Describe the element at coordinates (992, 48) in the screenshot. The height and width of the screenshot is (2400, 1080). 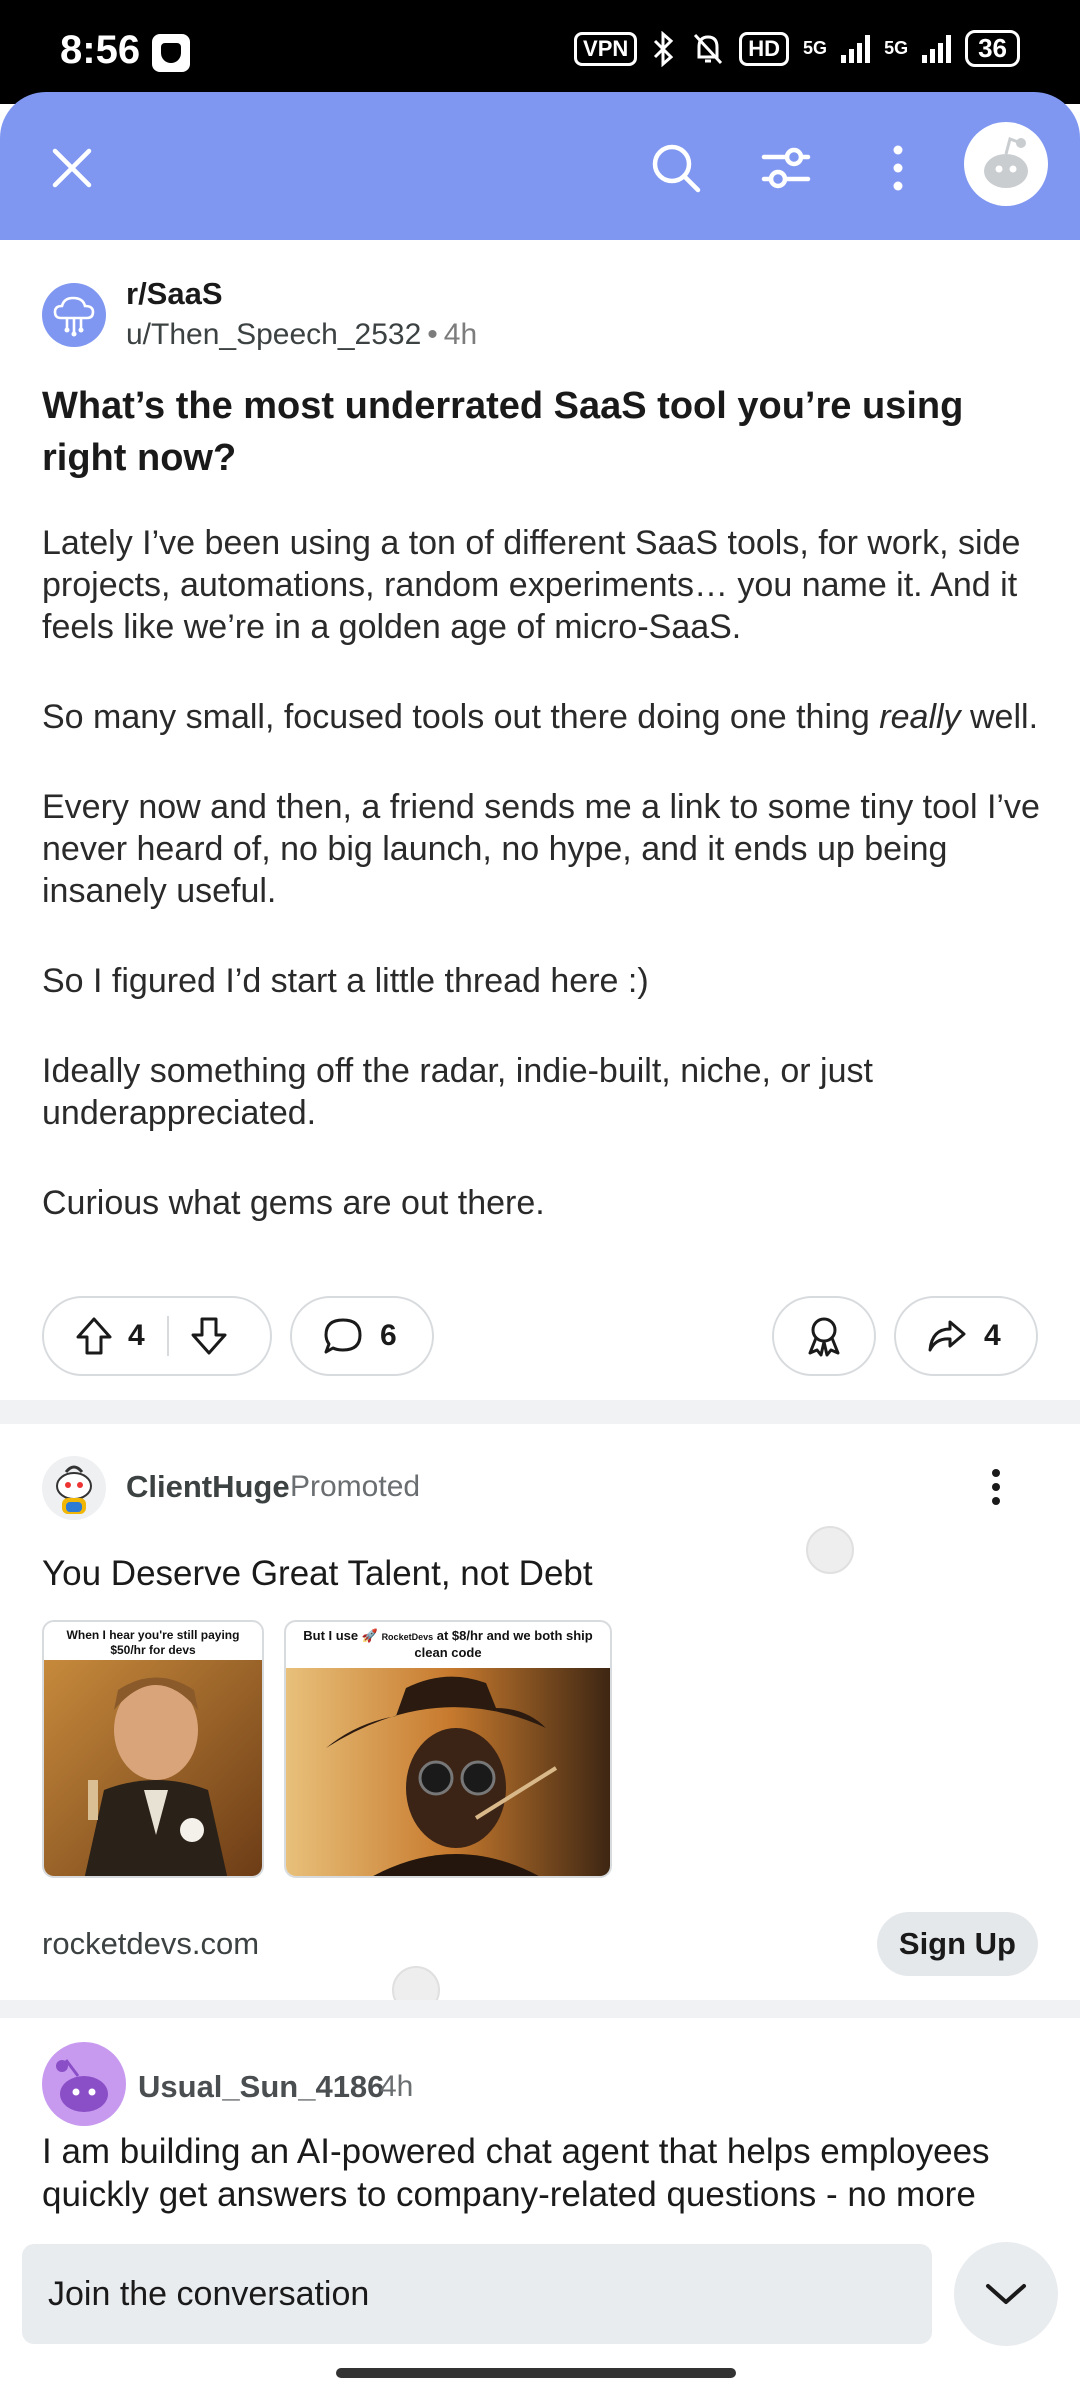
I see `battery-indicator: 36` at that location.